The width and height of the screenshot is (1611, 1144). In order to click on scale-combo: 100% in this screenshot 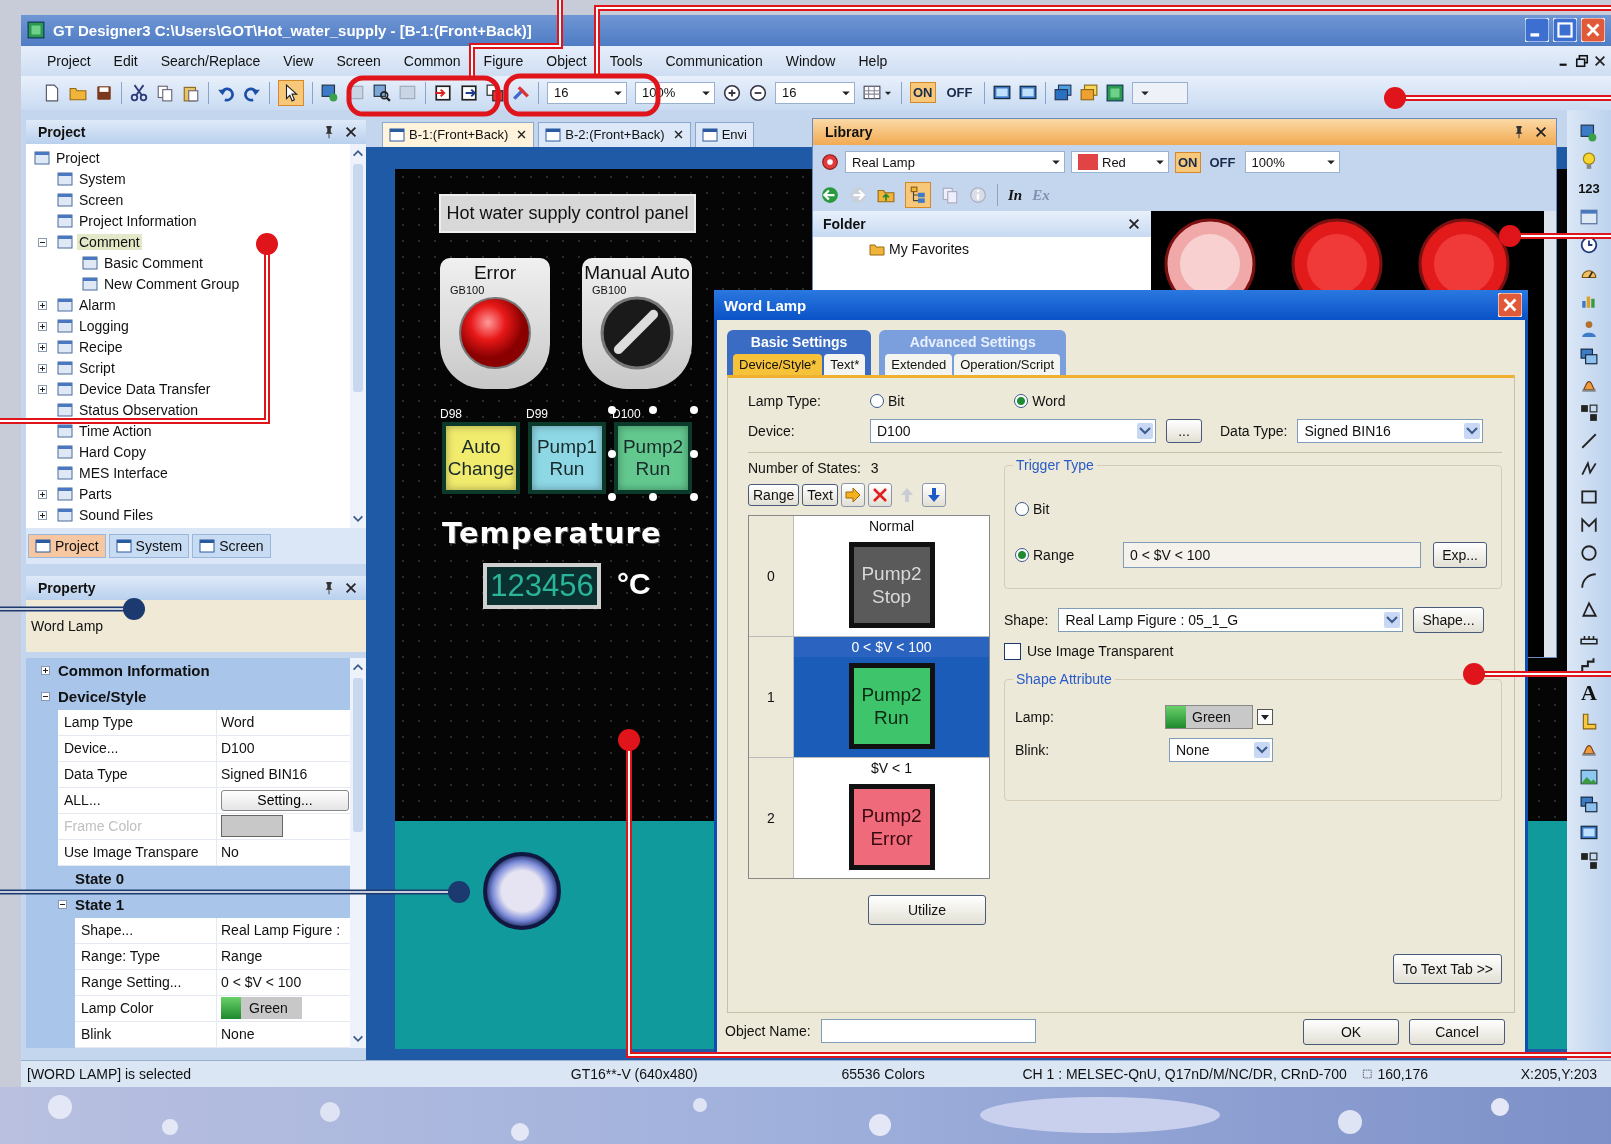, I will do `click(1292, 162)`.